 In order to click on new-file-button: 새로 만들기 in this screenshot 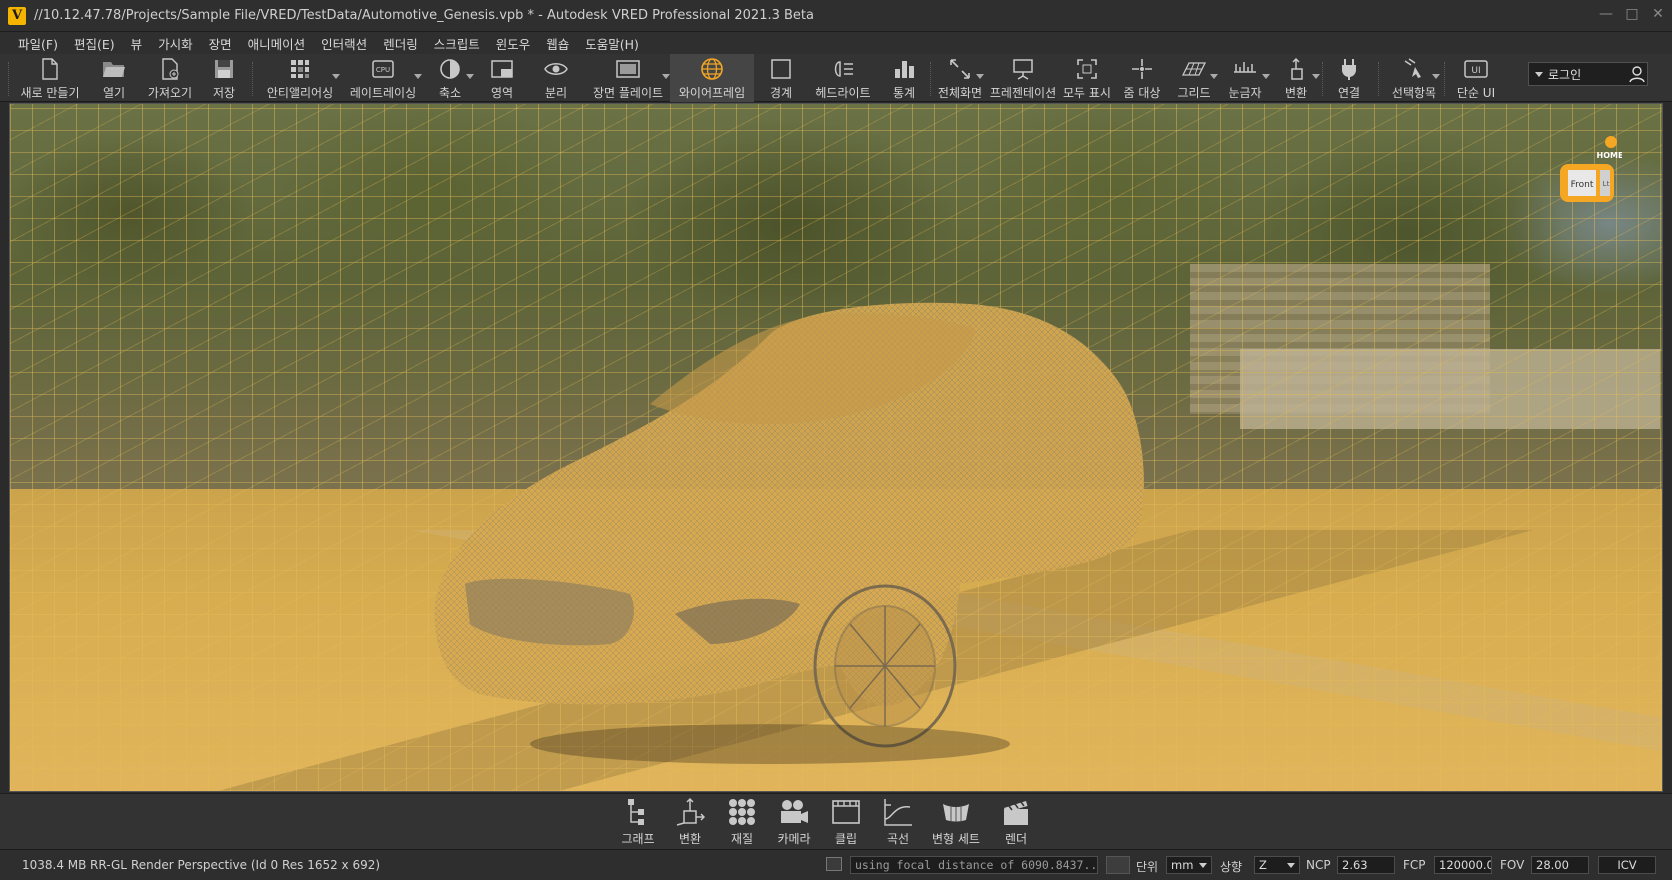, I will do `click(50, 78)`.